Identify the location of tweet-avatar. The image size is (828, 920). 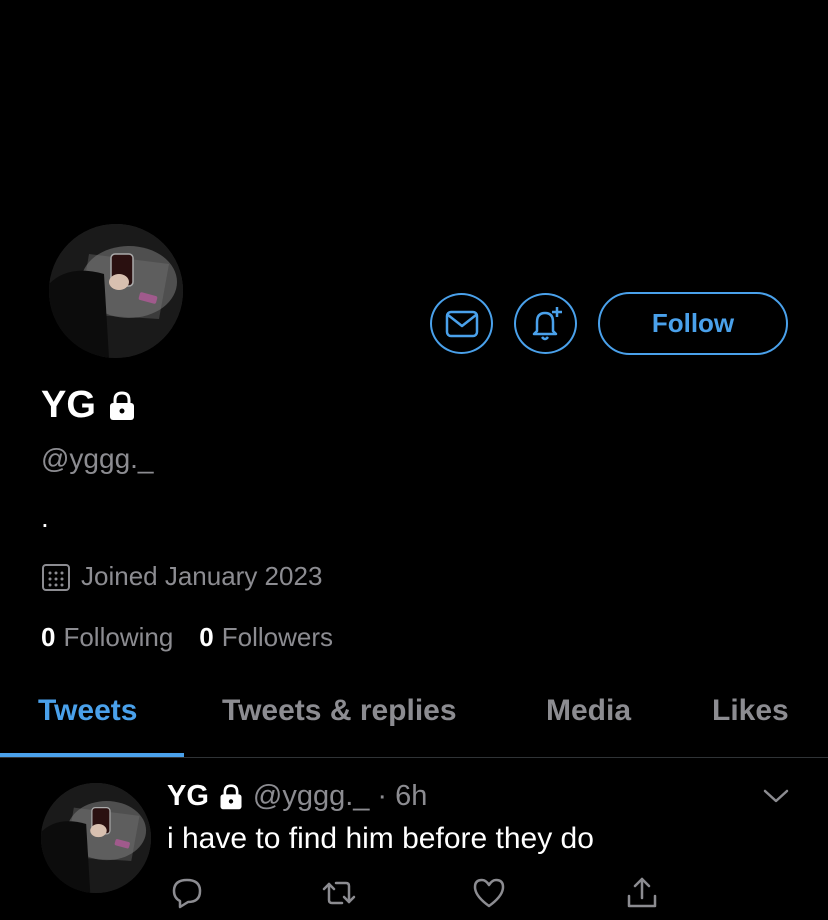
(96, 838).